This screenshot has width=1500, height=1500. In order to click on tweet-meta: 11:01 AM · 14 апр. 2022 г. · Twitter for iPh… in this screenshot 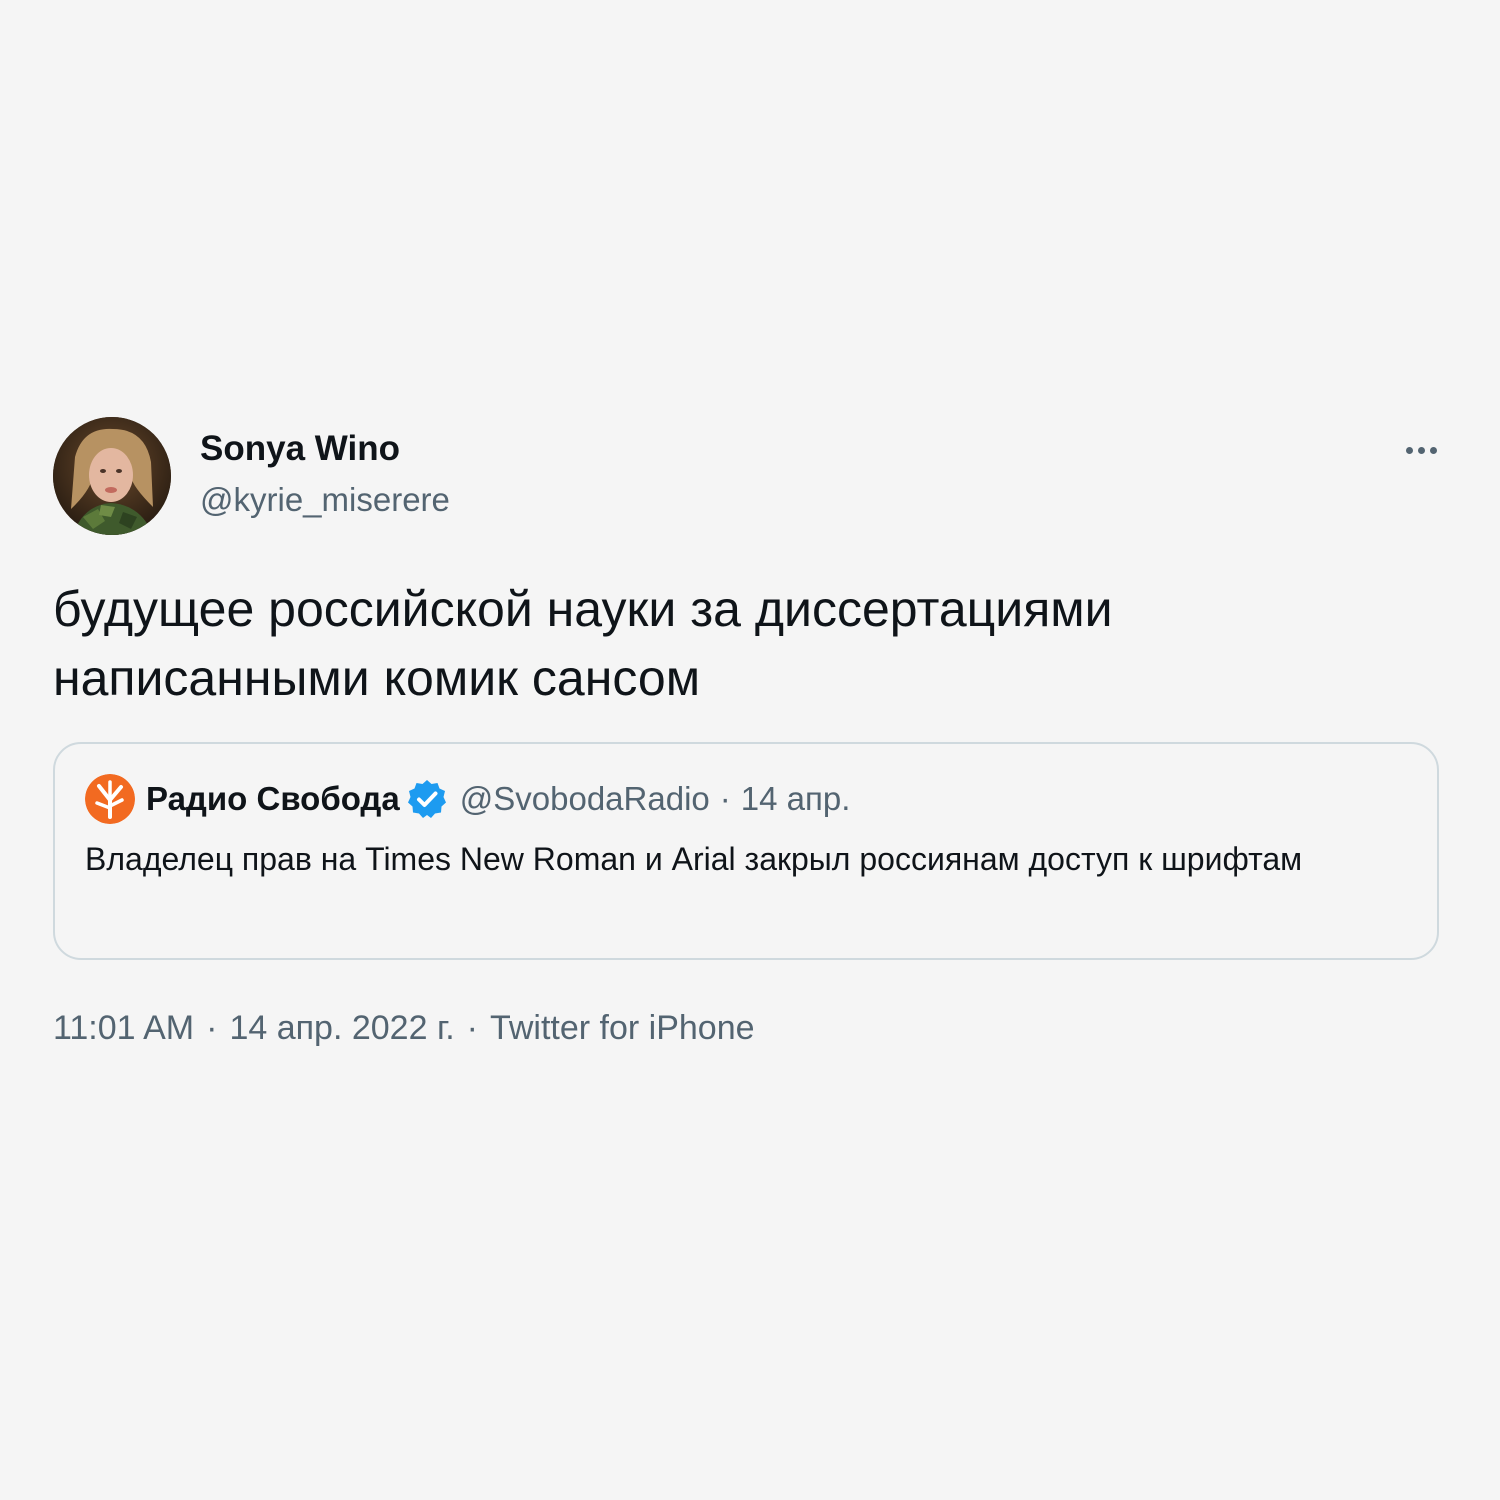, I will do `click(404, 1028)`.